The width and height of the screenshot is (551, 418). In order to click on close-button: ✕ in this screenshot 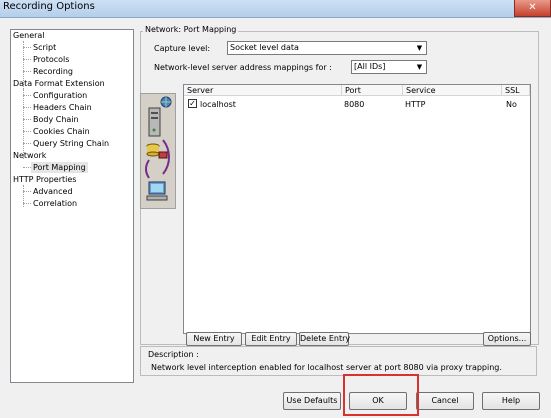, I will do `click(532, 8)`.